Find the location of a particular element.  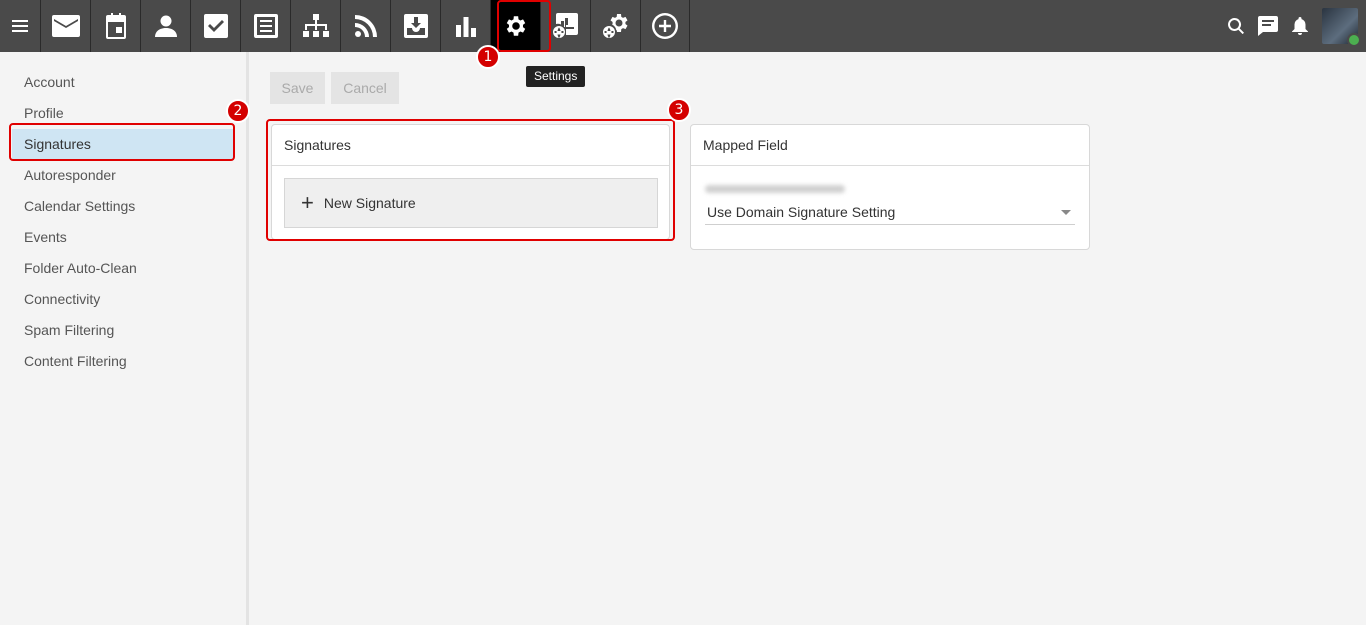

add-icon is located at coordinates (665, 26).